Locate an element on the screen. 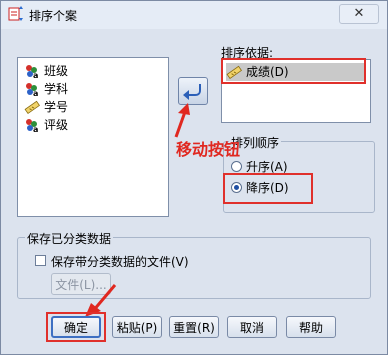 Image resolution: width=388 pixels, height=355 pixels. list-item-label: 评级 is located at coordinates (56, 125).